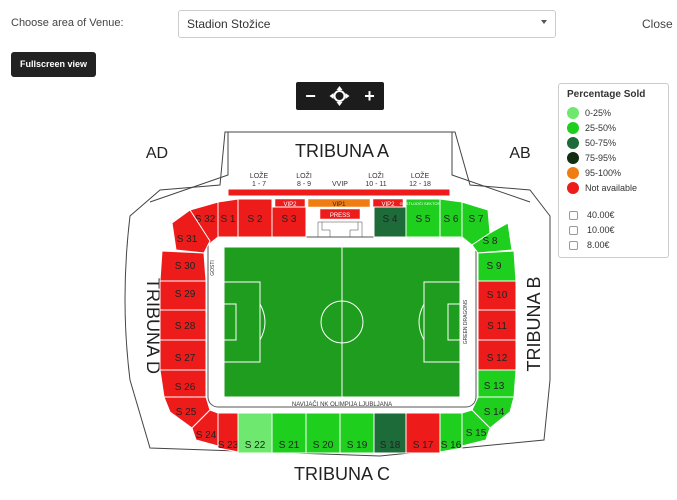 The width and height of the screenshot is (677, 500). I want to click on sector-label: S 28, so click(185, 326).